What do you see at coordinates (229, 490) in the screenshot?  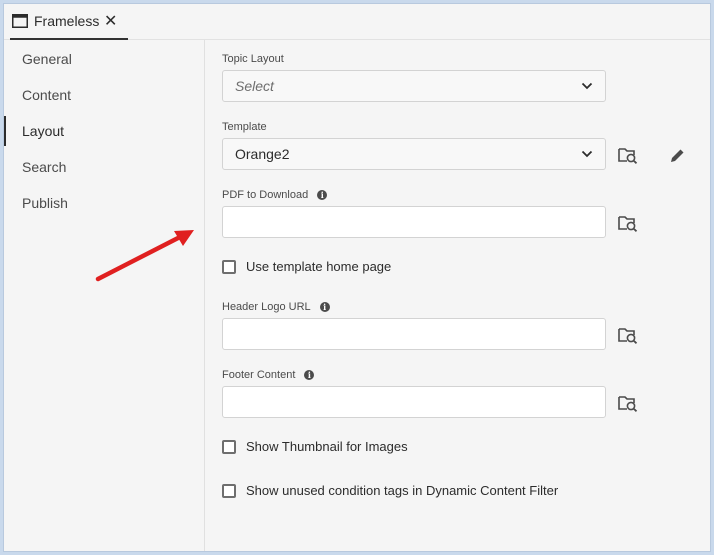 I see `show-unused-checkbox` at bounding box center [229, 490].